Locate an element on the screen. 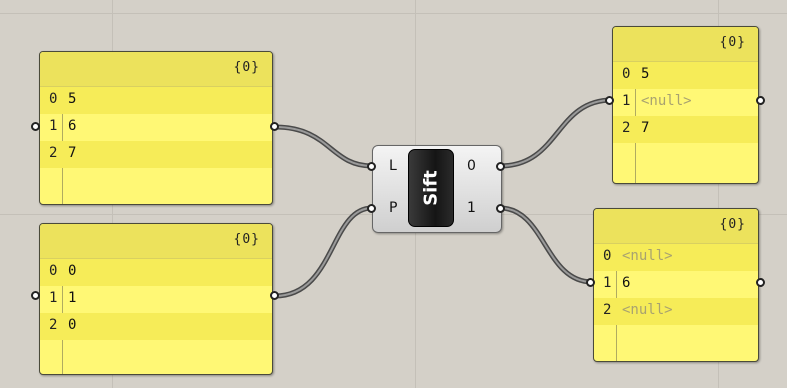  component-name: Sift is located at coordinates (431, 188).